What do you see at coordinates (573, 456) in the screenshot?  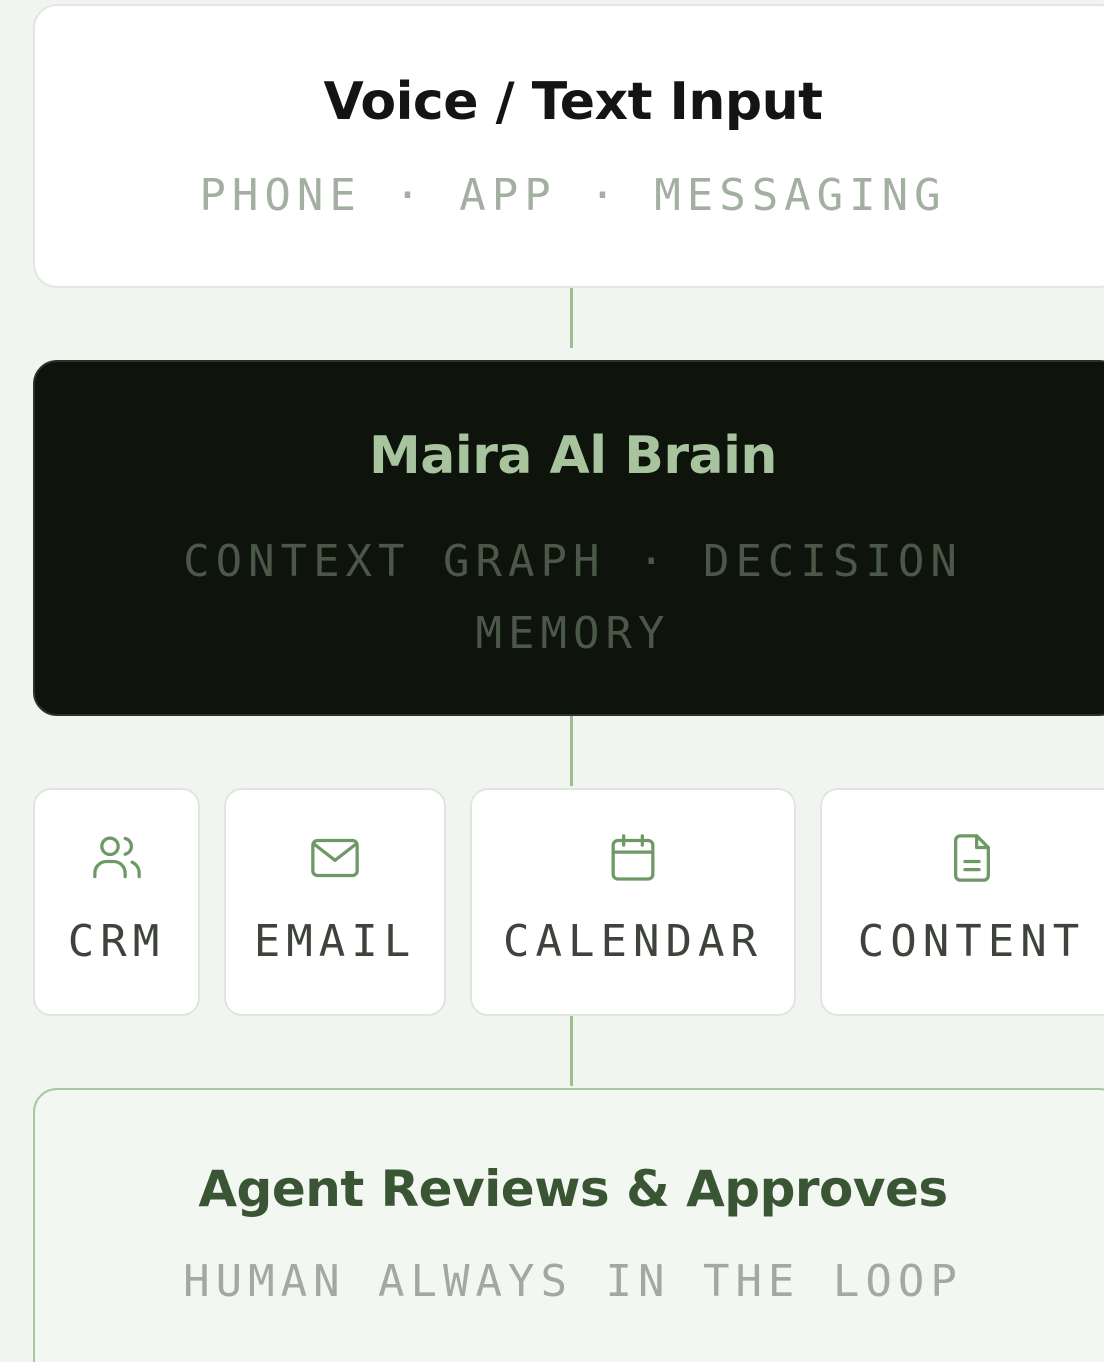 I see `brain-title: Maira Al Brain` at bounding box center [573, 456].